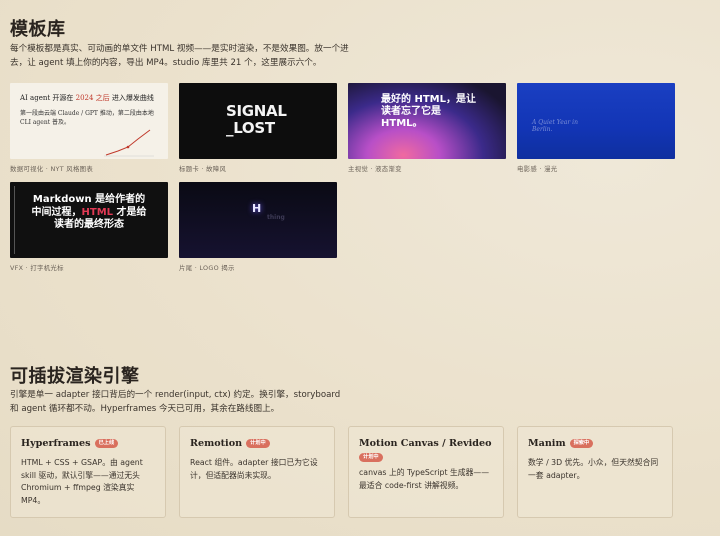 The width and height of the screenshot is (720, 536). I want to click on template-thumbnail: SIGNAL _LOST, so click(258, 121).